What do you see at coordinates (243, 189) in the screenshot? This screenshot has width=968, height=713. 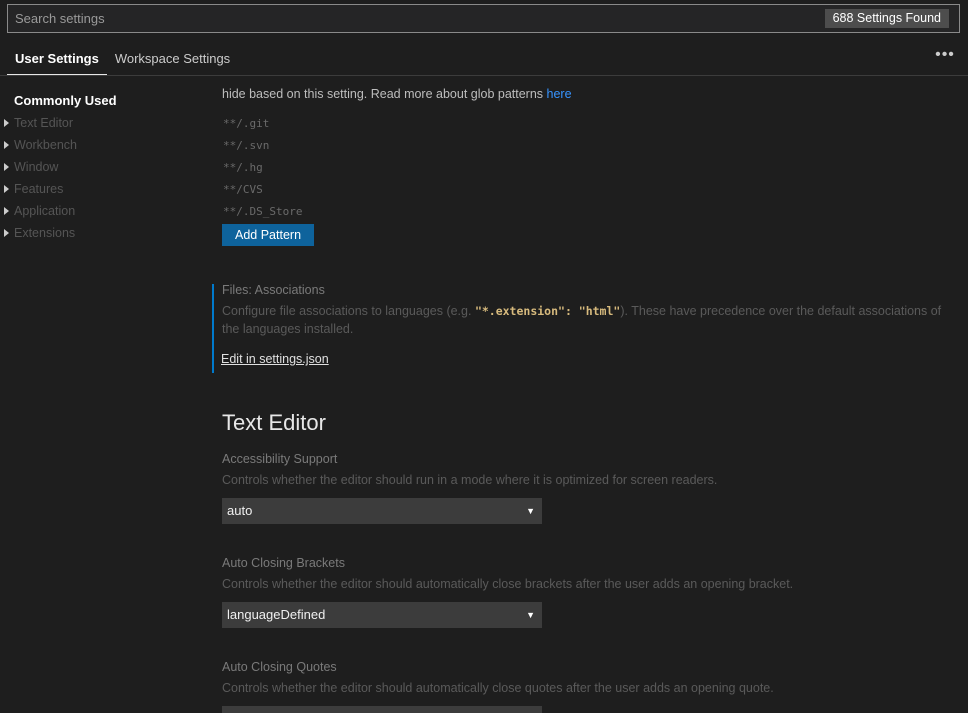 I see `exclude-pattern-item: **/CVS` at bounding box center [243, 189].